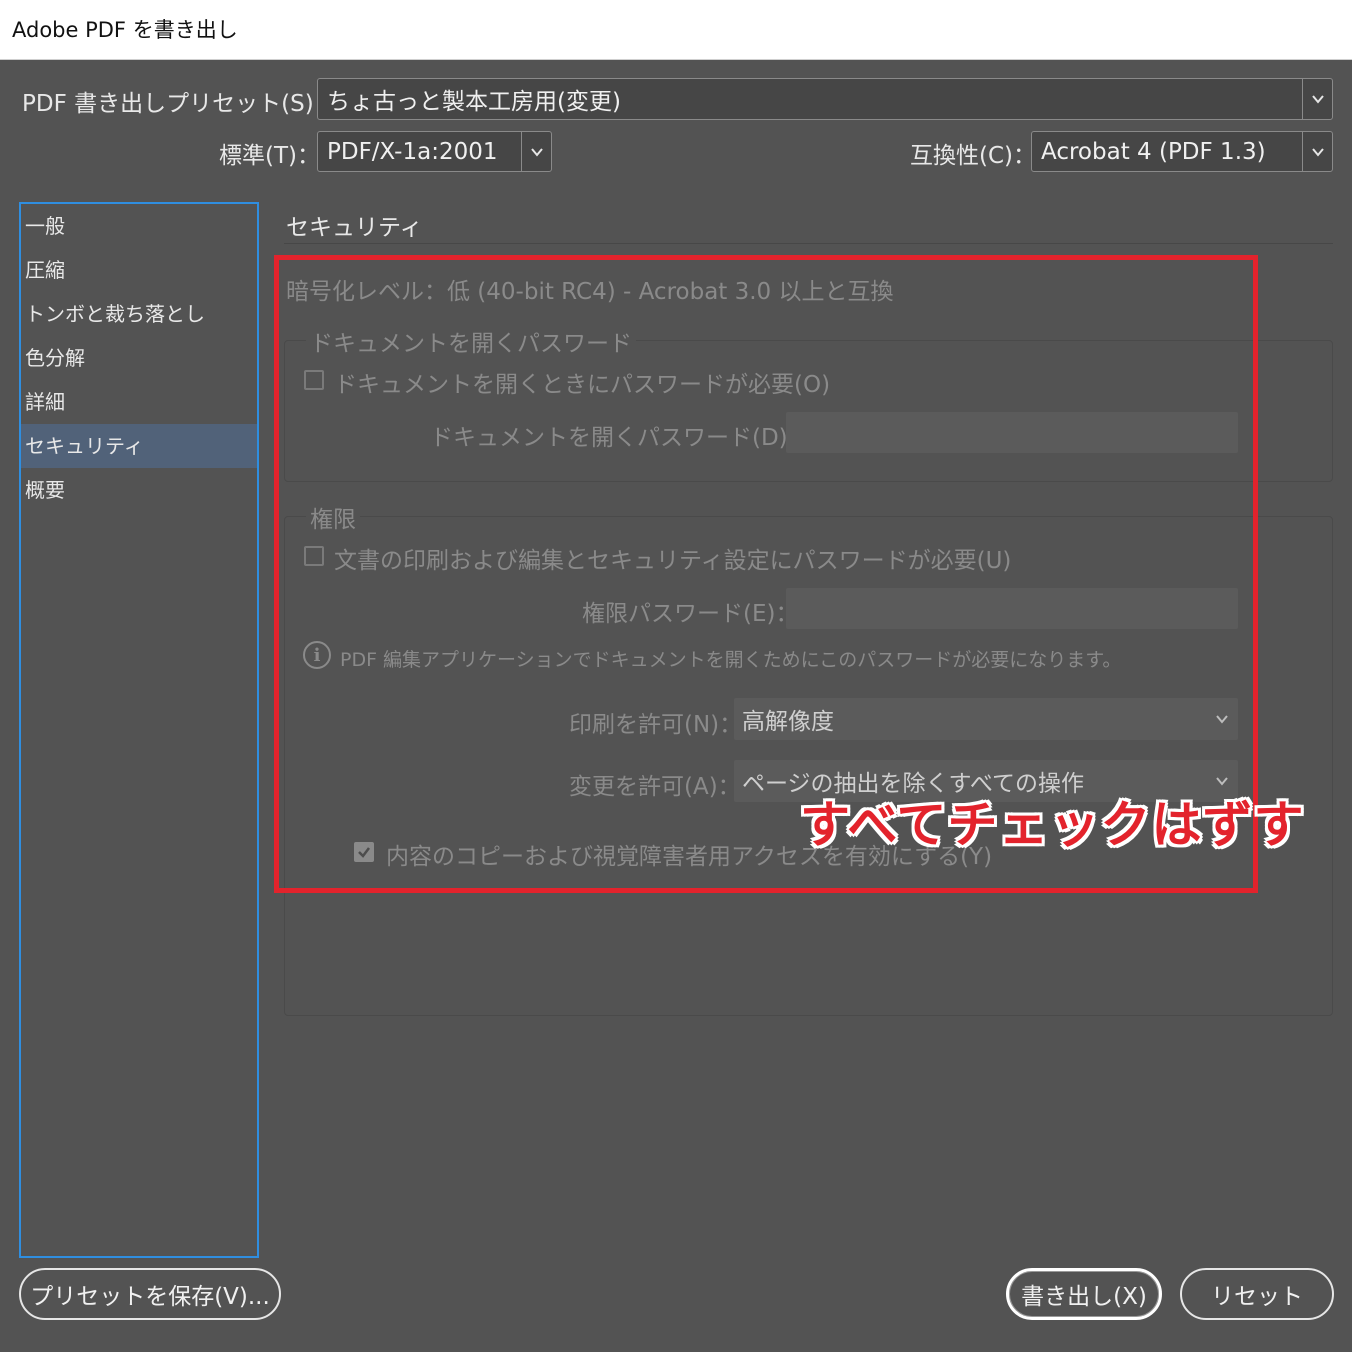 The image size is (1352, 1352). Describe the element at coordinates (139, 270) in the screenshot. I see `sidebar-item-compression: 圧縮` at that location.